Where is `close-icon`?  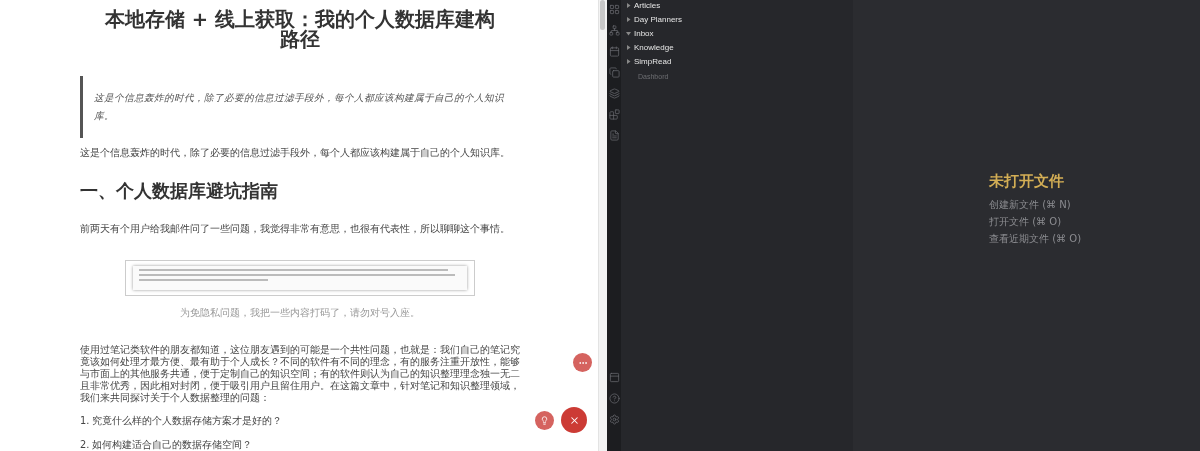 close-icon is located at coordinates (574, 420).